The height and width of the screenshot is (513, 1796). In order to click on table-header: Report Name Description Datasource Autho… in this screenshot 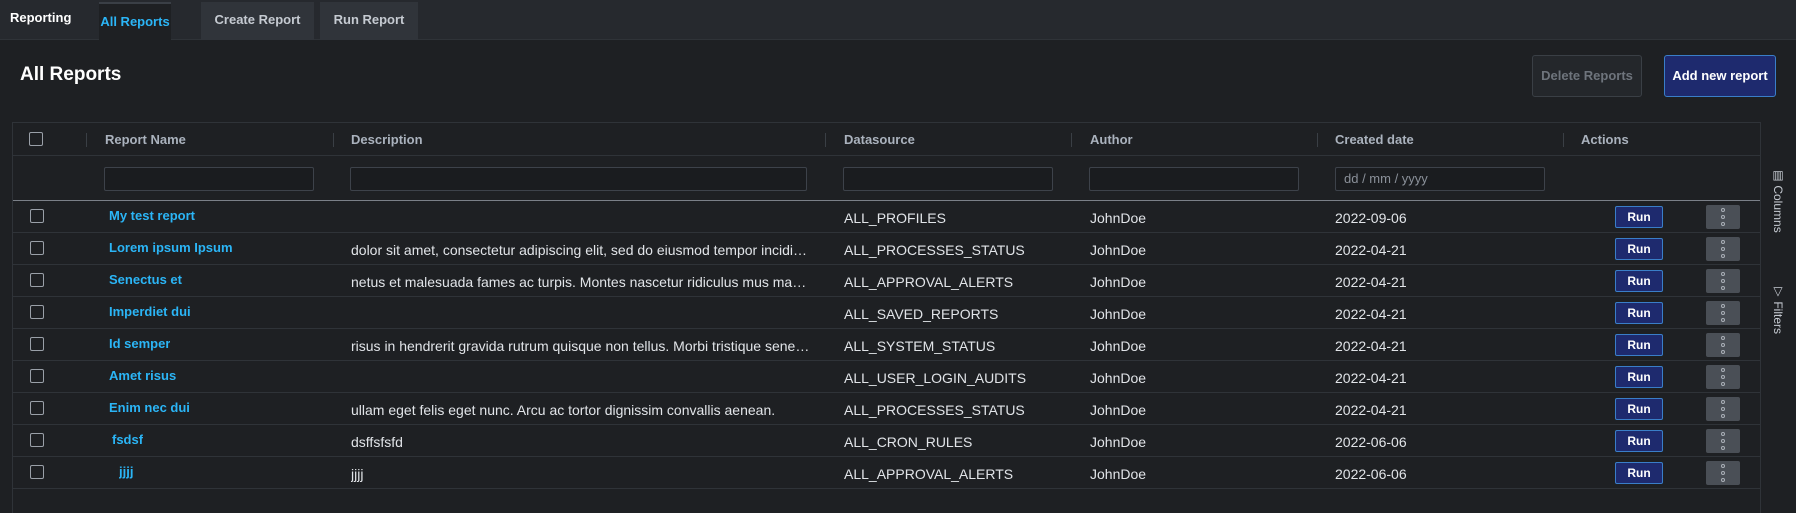, I will do `click(887, 139)`.